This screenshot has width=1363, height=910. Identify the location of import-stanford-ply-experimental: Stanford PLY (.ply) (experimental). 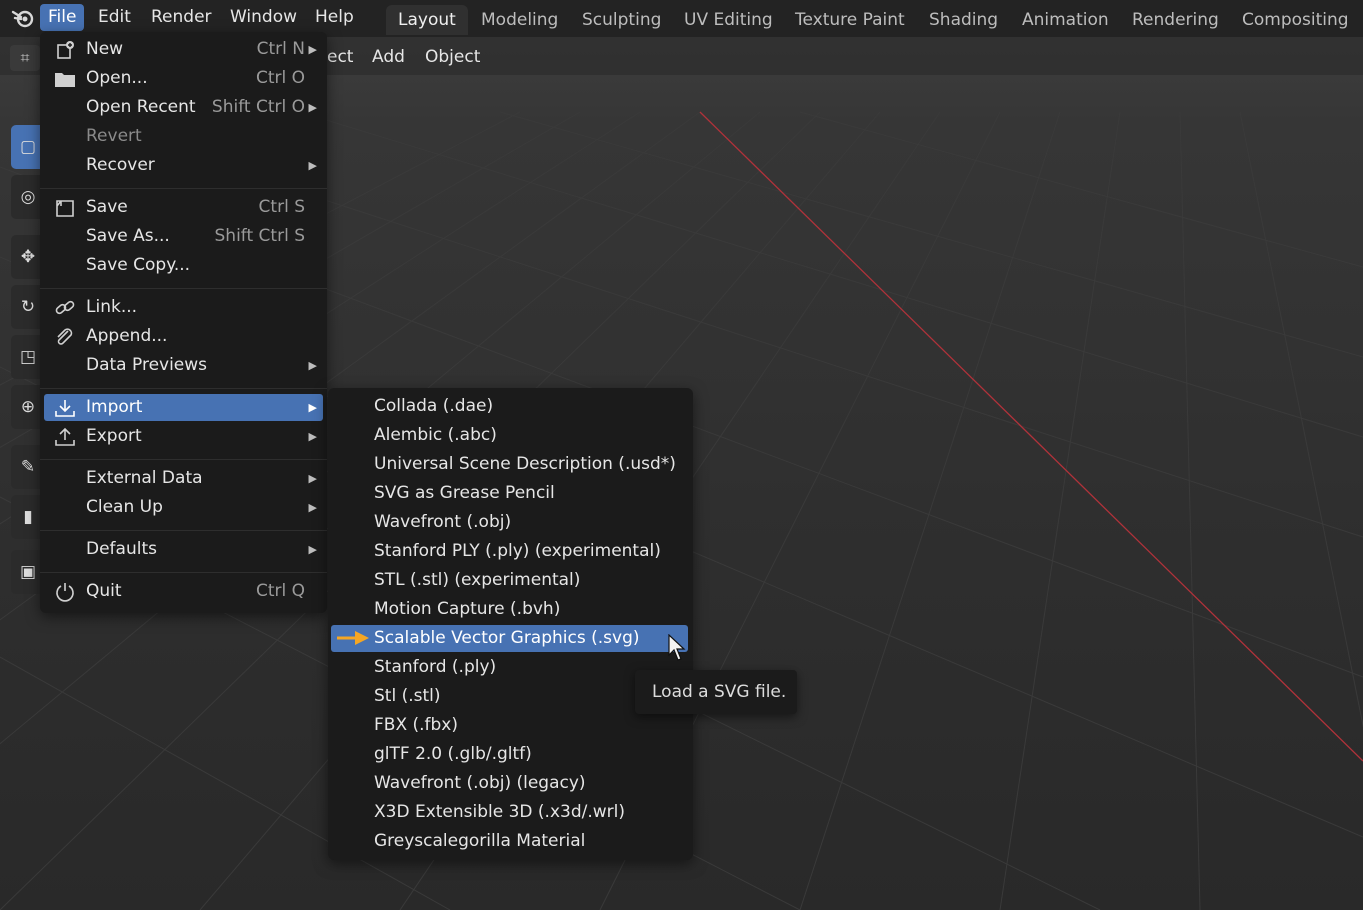
(509, 551).